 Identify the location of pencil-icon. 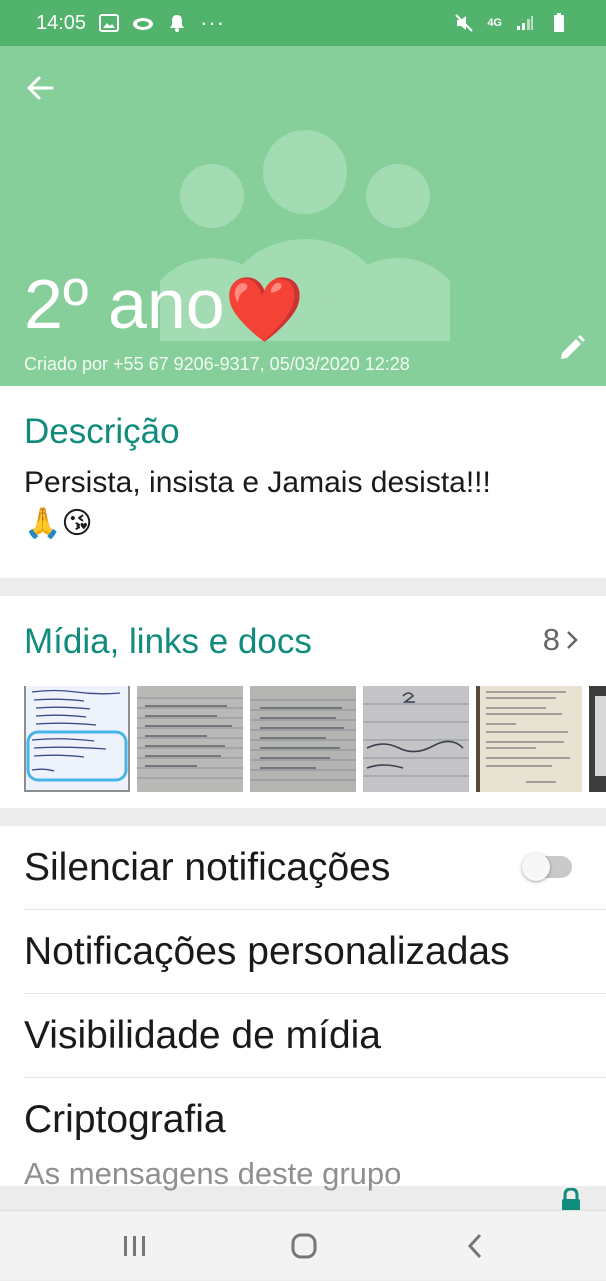
(573, 347).